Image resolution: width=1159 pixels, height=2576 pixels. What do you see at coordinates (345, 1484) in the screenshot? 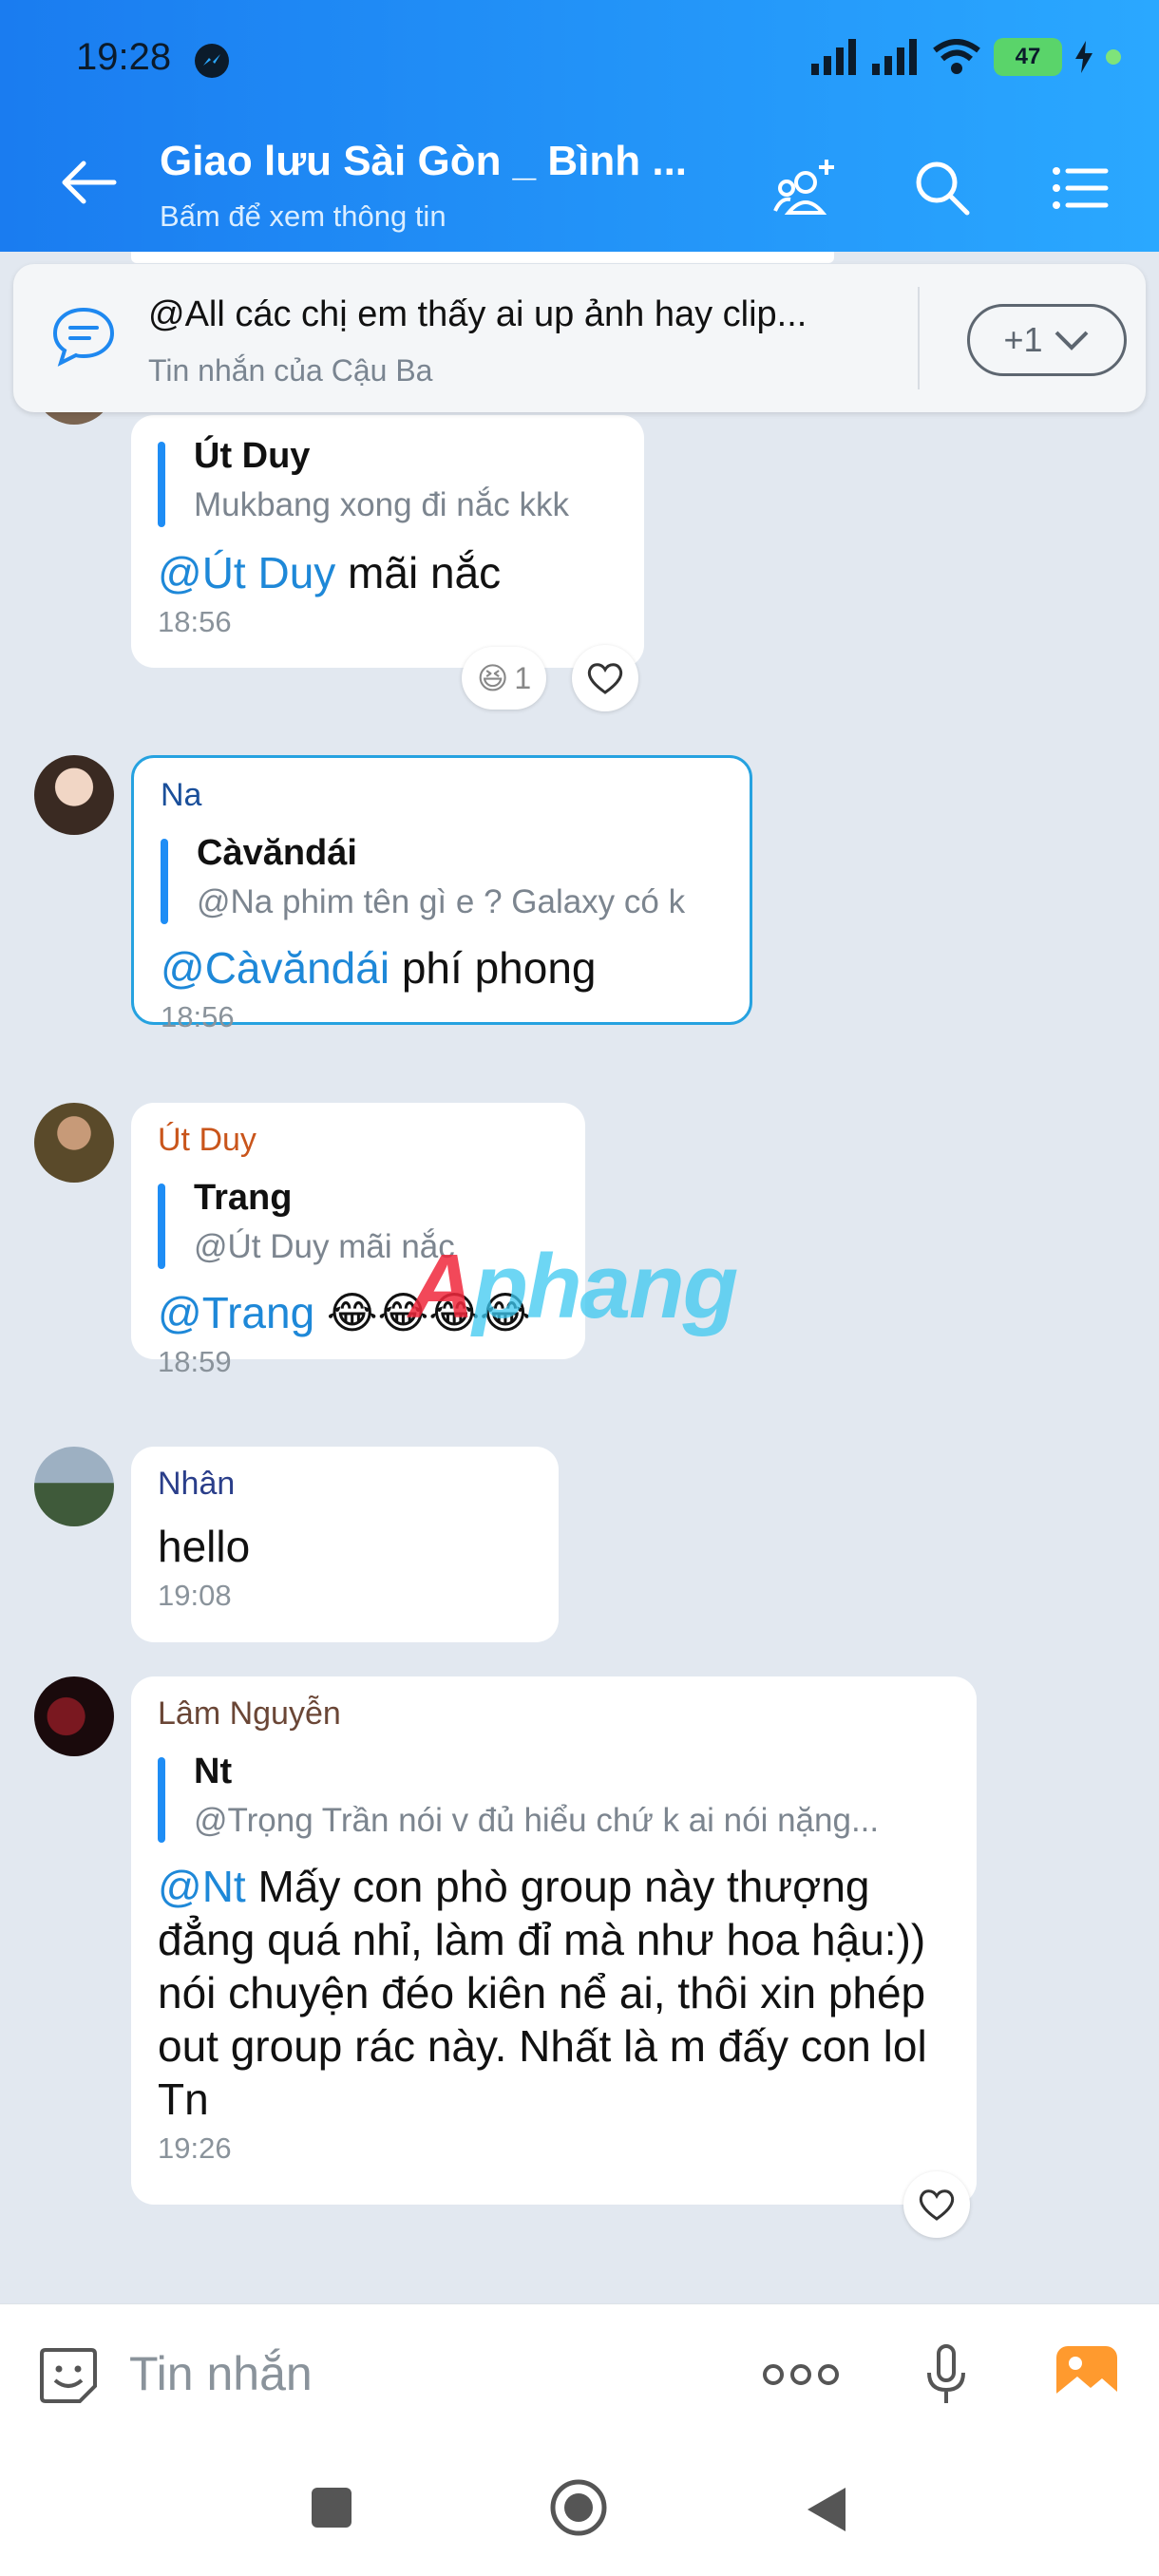
I see `sender-name: Nhân` at bounding box center [345, 1484].